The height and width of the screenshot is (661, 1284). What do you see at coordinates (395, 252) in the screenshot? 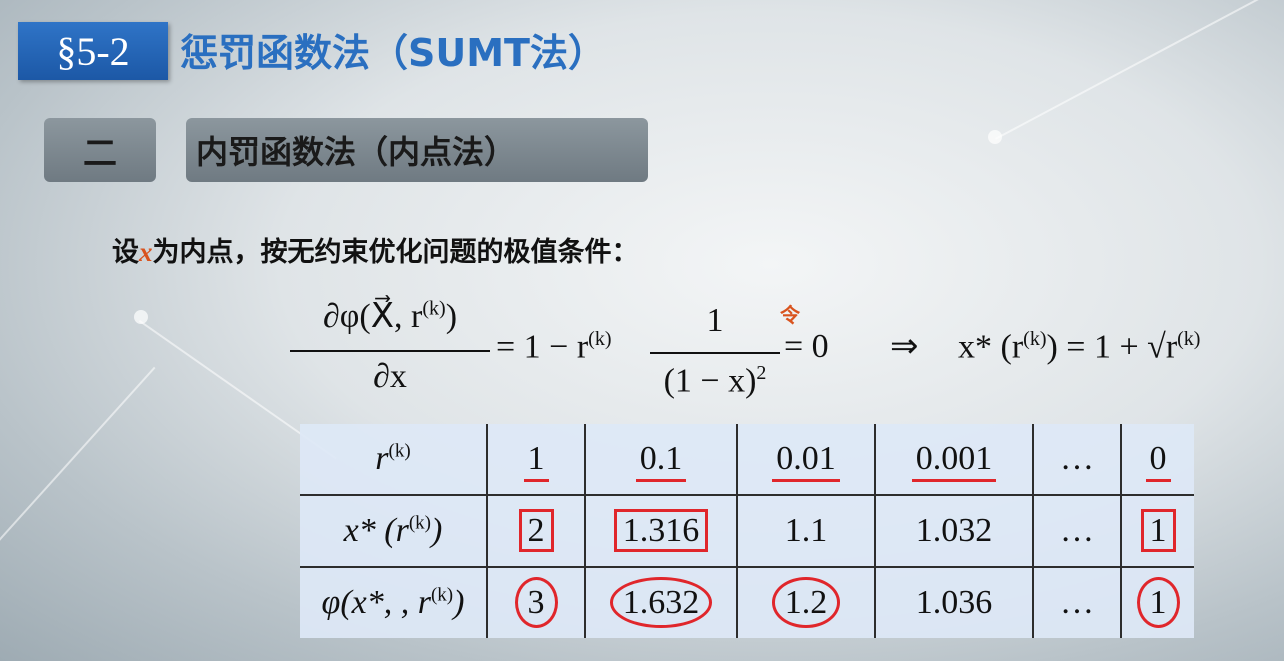
I see `intro-suffix: 为内点，按无约束优化问题的极值条件：` at bounding box center [395, 252].